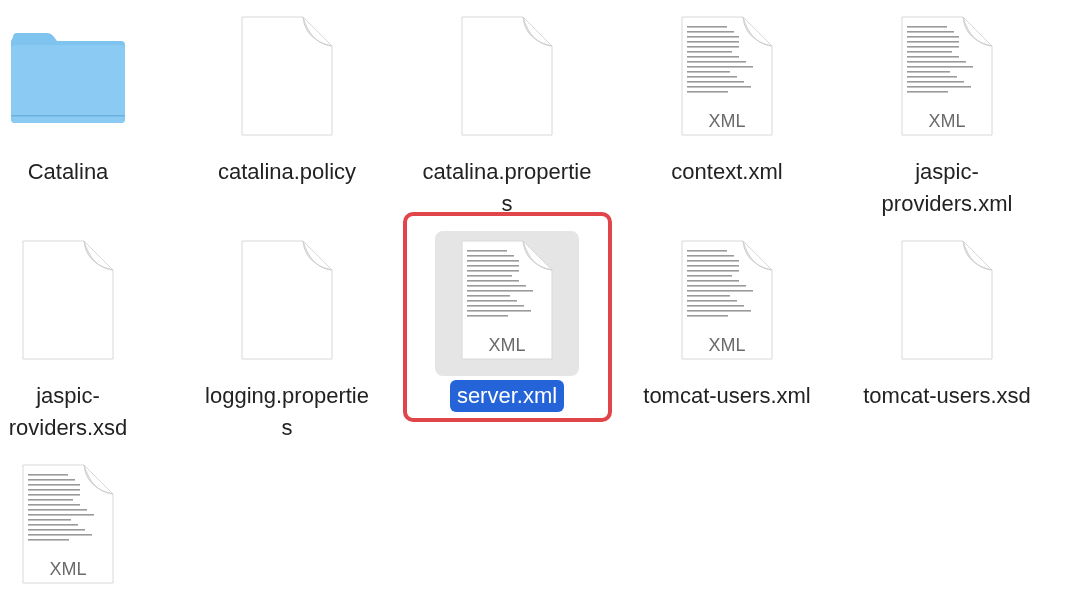 This screenshot has height=612, width=1070. Describe the element at coordinates (287, 172) in the screenshot. I see `file-name: catalina.policy` at that location.